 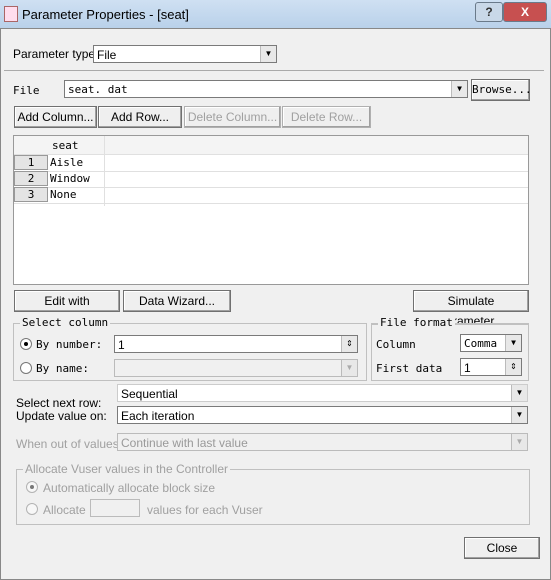 What do you see at coordinates (32, 487) in the screenshot?
I see `auto-allocate-radio` at bounding box center [32, 487].